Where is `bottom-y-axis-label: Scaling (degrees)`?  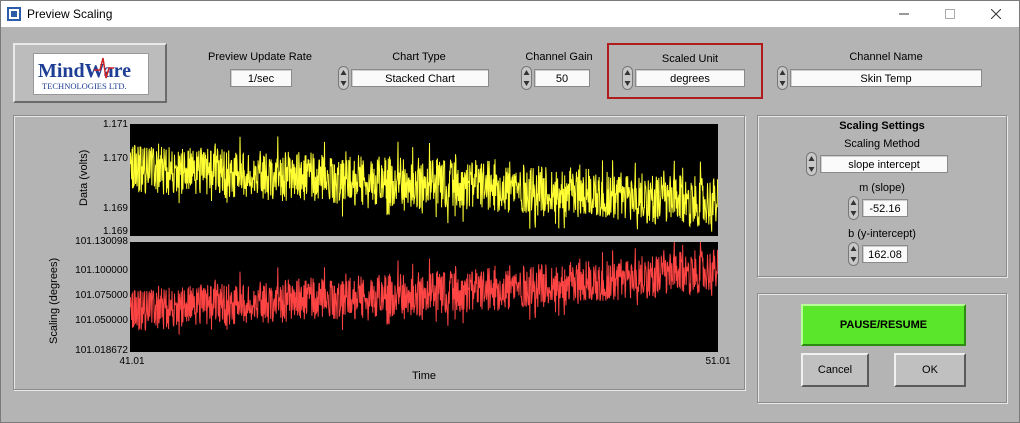 bottom-y-axis-label: Scaling (degrees) is located at coordinates (54, 300).